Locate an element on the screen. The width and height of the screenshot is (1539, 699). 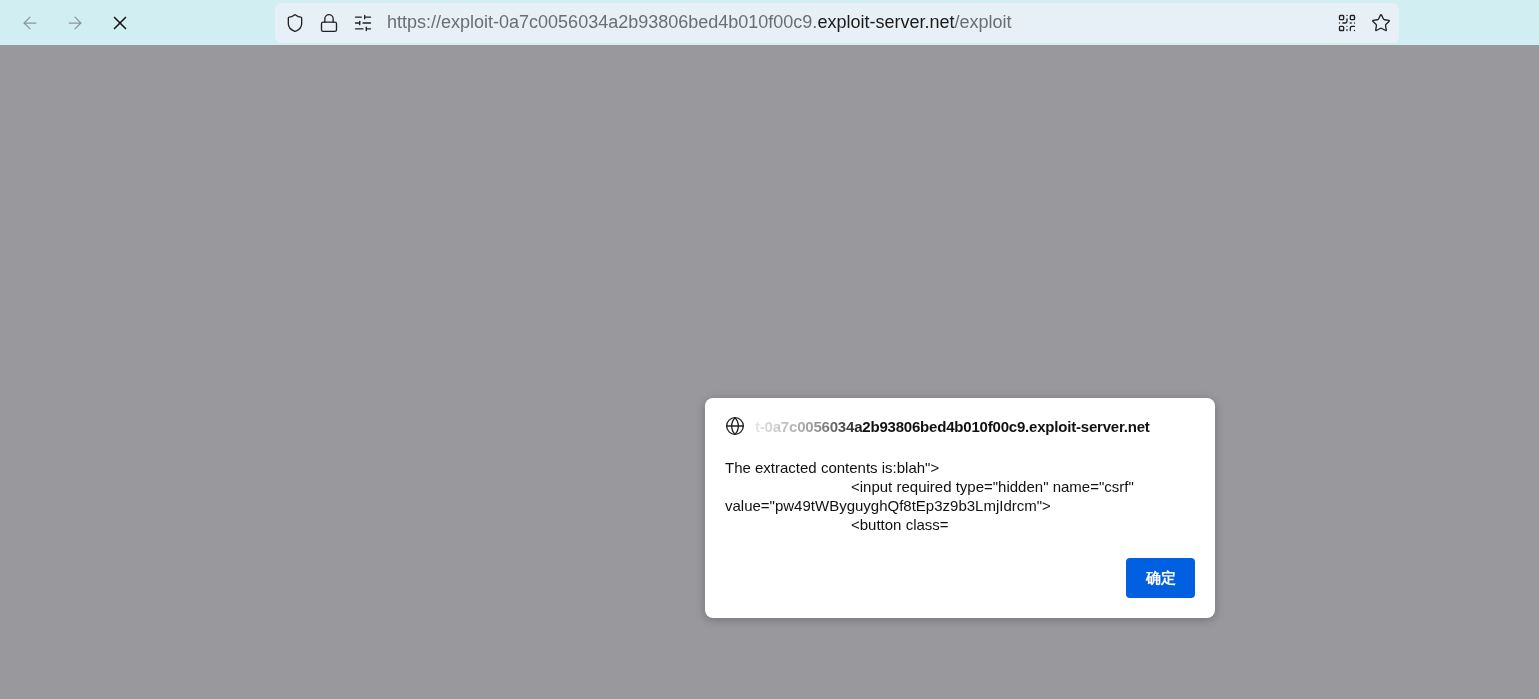
qr-code-icon is located at coordinates (1347, 22).